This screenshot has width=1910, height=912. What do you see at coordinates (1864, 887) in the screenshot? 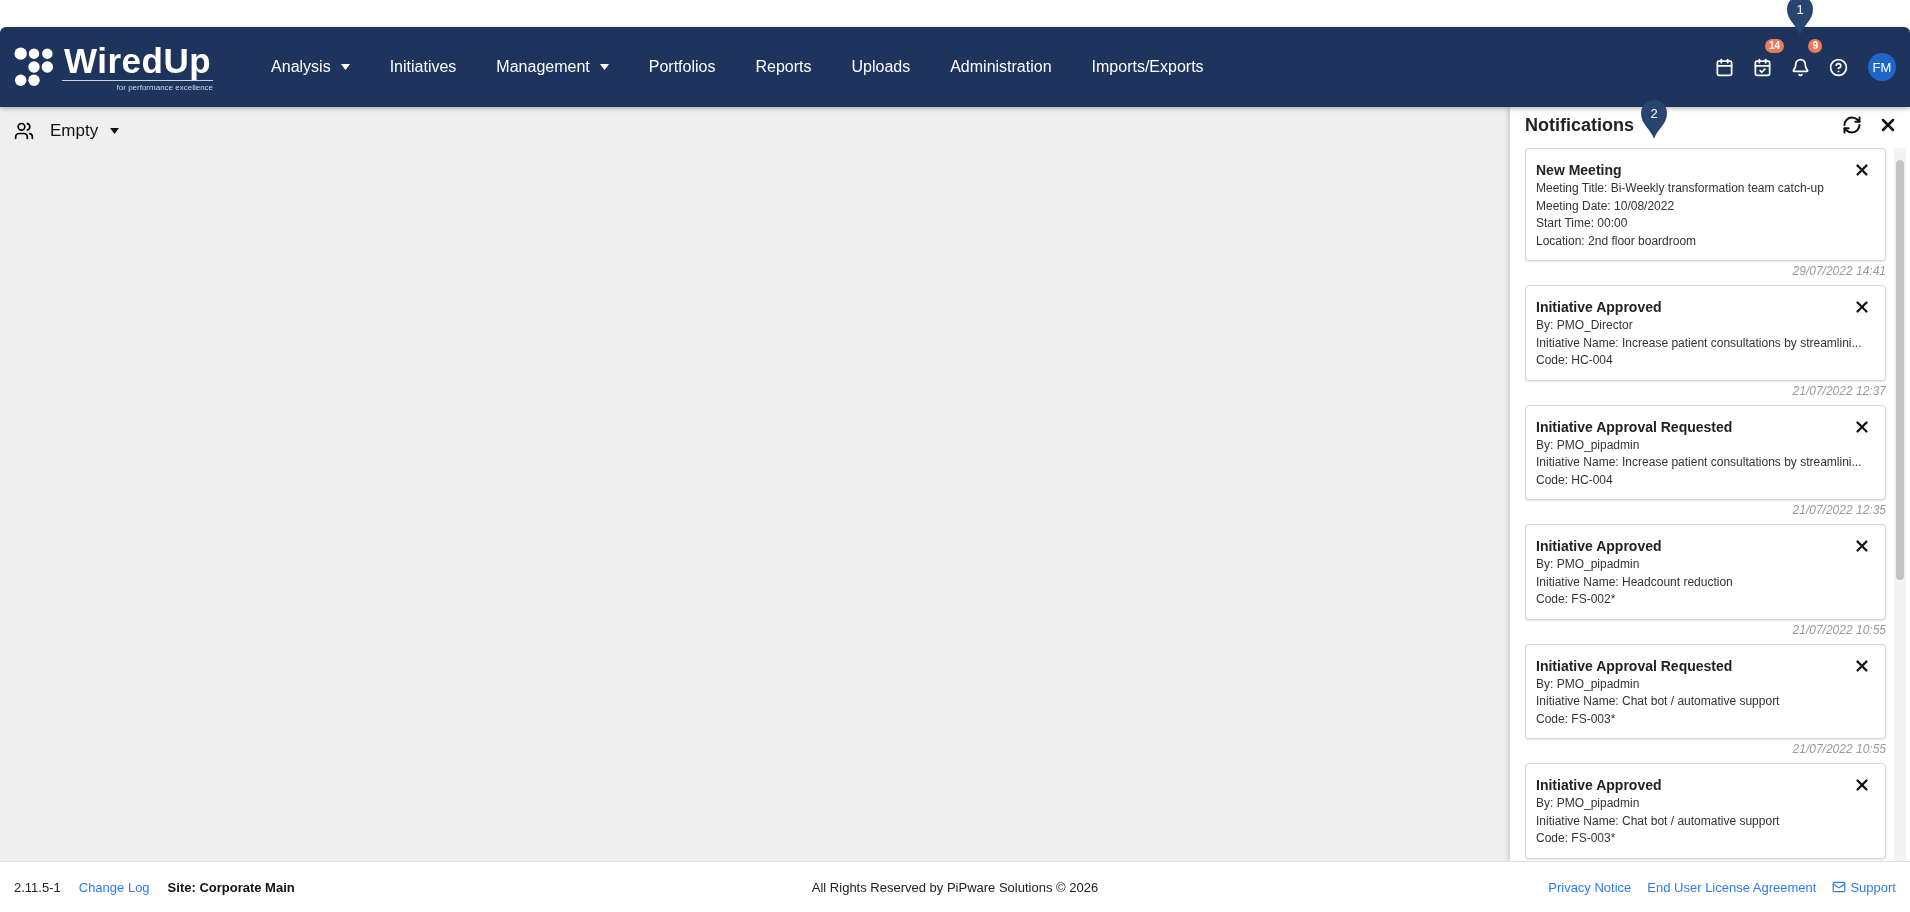
I see `support-link: Support` at bounding box center [1864, 887].